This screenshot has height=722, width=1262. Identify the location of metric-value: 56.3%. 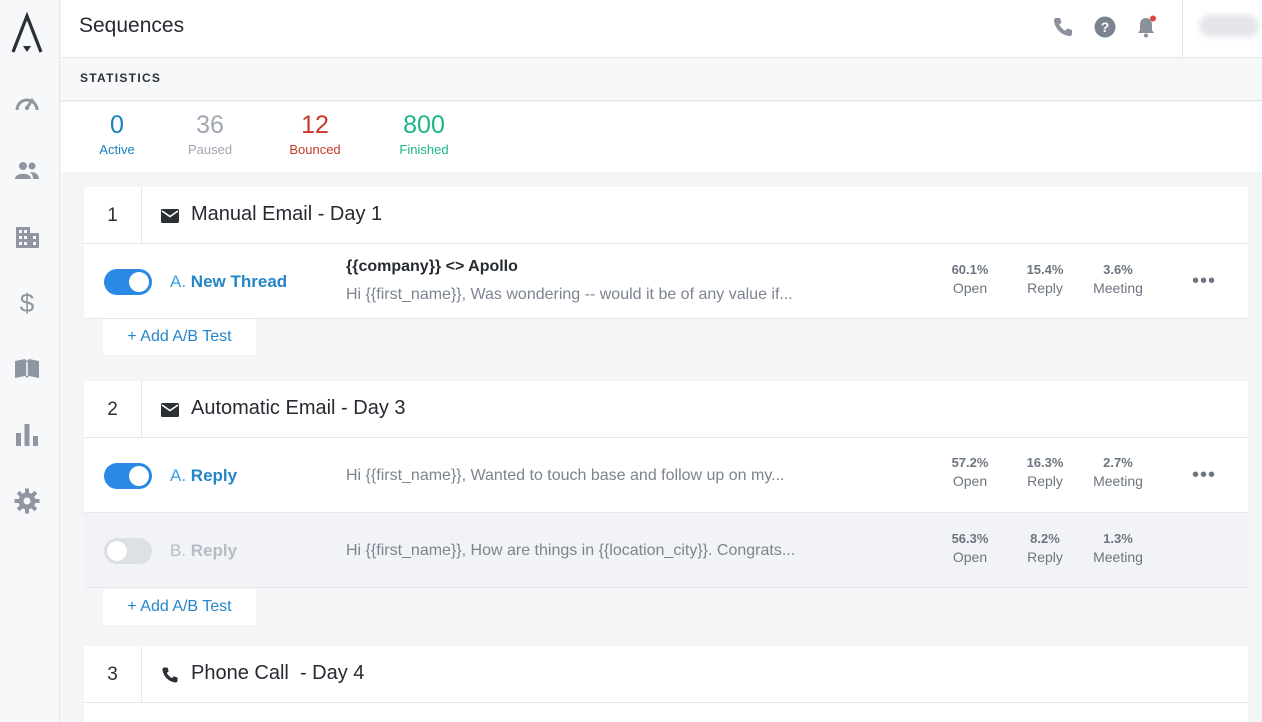
(970, 538).